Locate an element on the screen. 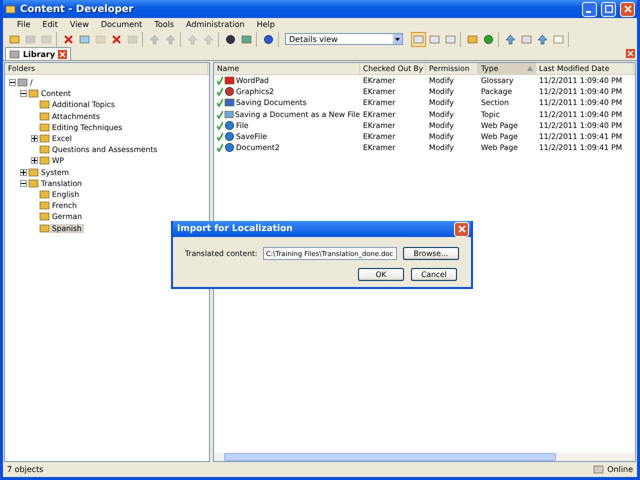 The height and width of the screenshot is (480, 640). menu-item: Tools is located at coordinates (164, 24).